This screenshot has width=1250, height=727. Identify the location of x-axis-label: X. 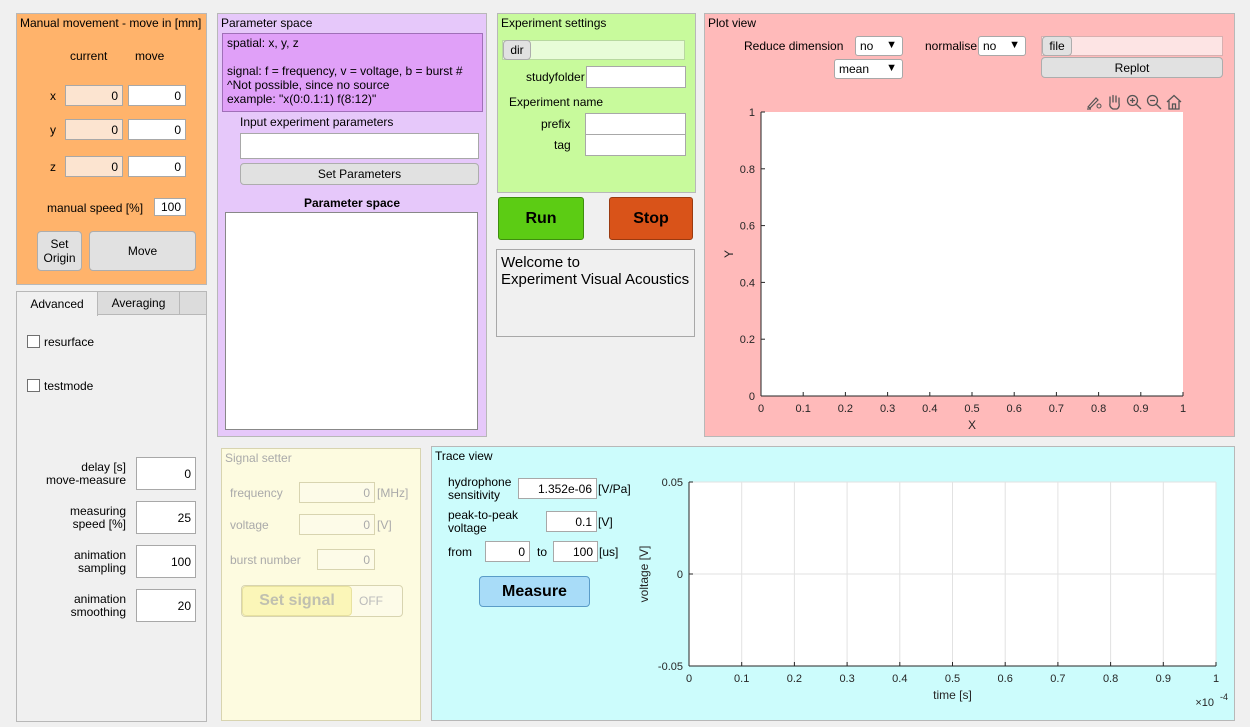
(972, 425).